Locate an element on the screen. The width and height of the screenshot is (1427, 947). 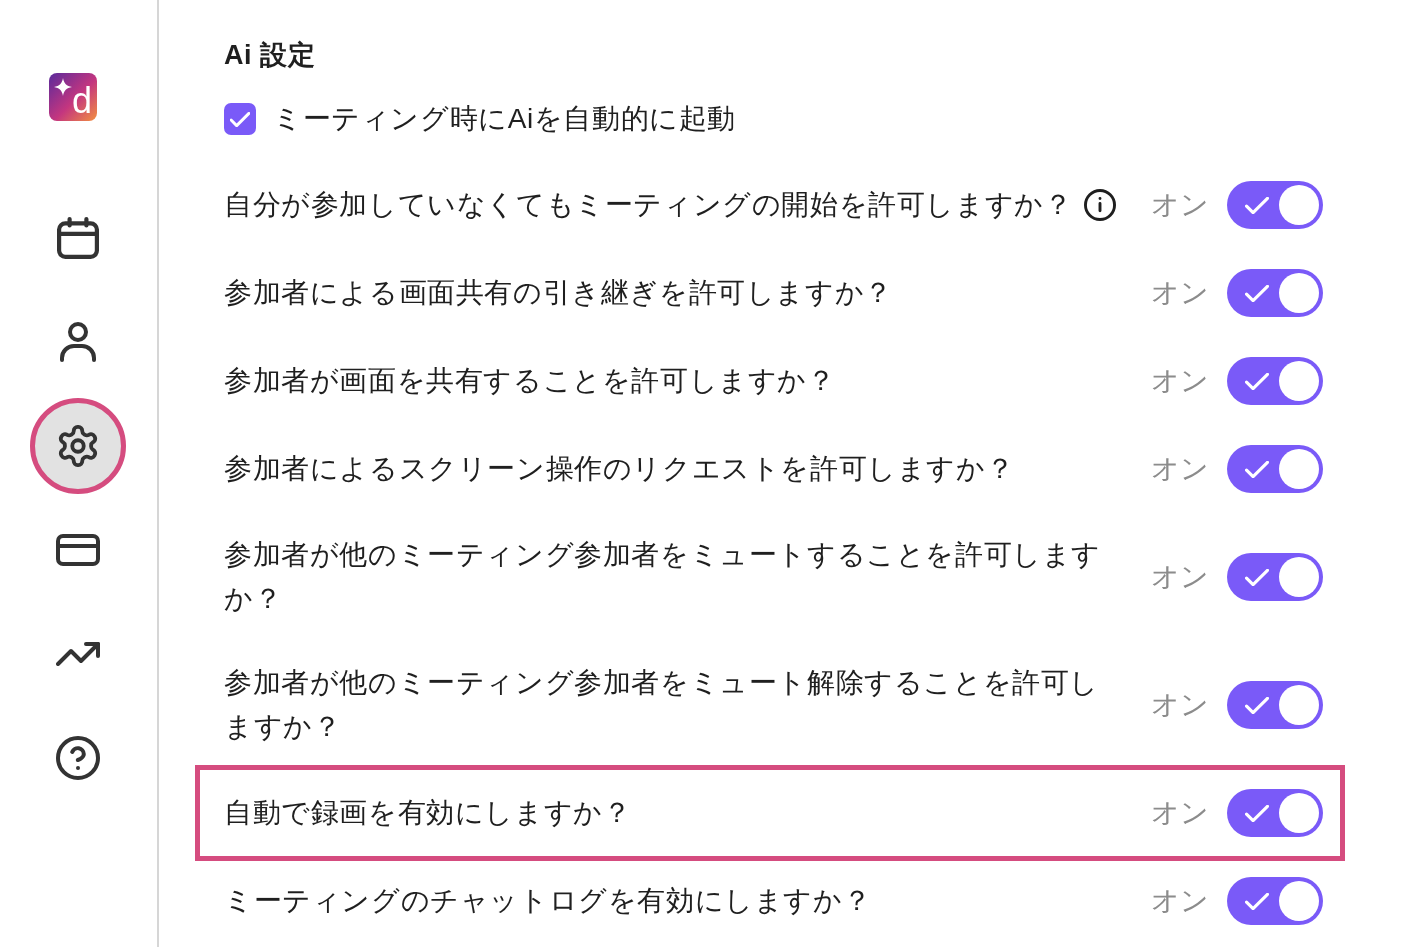
sparkle-icon is located at coordinates (63, 87).